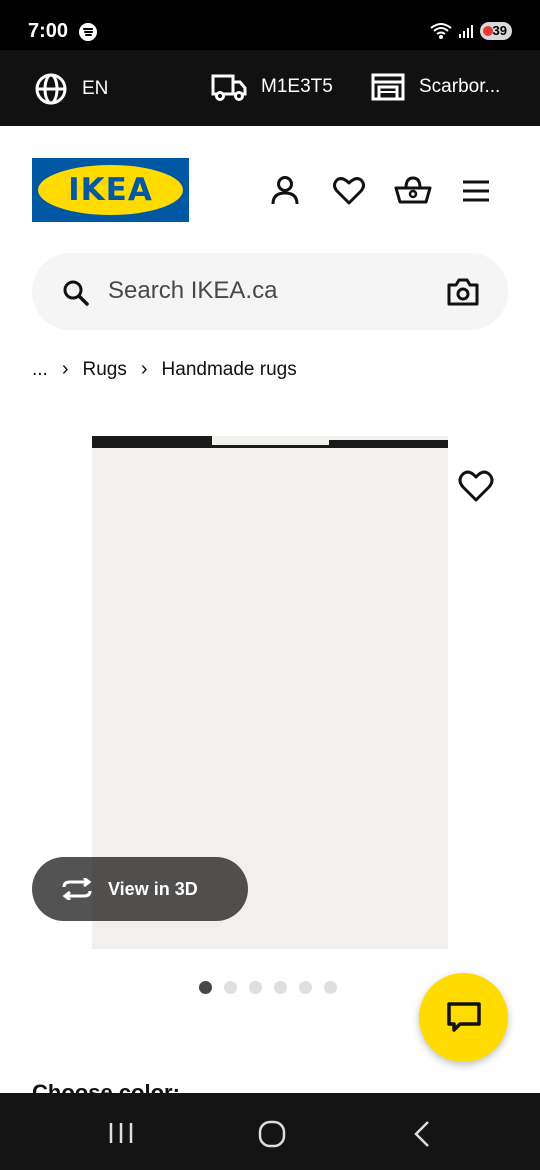  Describe the element at coordinates (466, 31) in the screenshot. I see `signal-icon` at that location.